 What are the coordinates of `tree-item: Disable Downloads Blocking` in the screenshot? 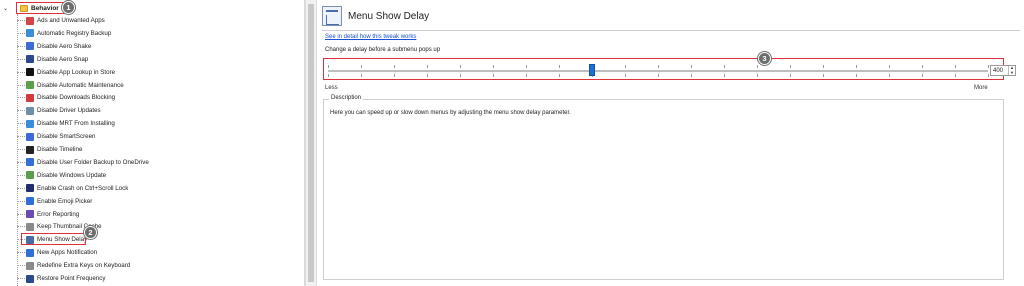 It's located at (66, 97).